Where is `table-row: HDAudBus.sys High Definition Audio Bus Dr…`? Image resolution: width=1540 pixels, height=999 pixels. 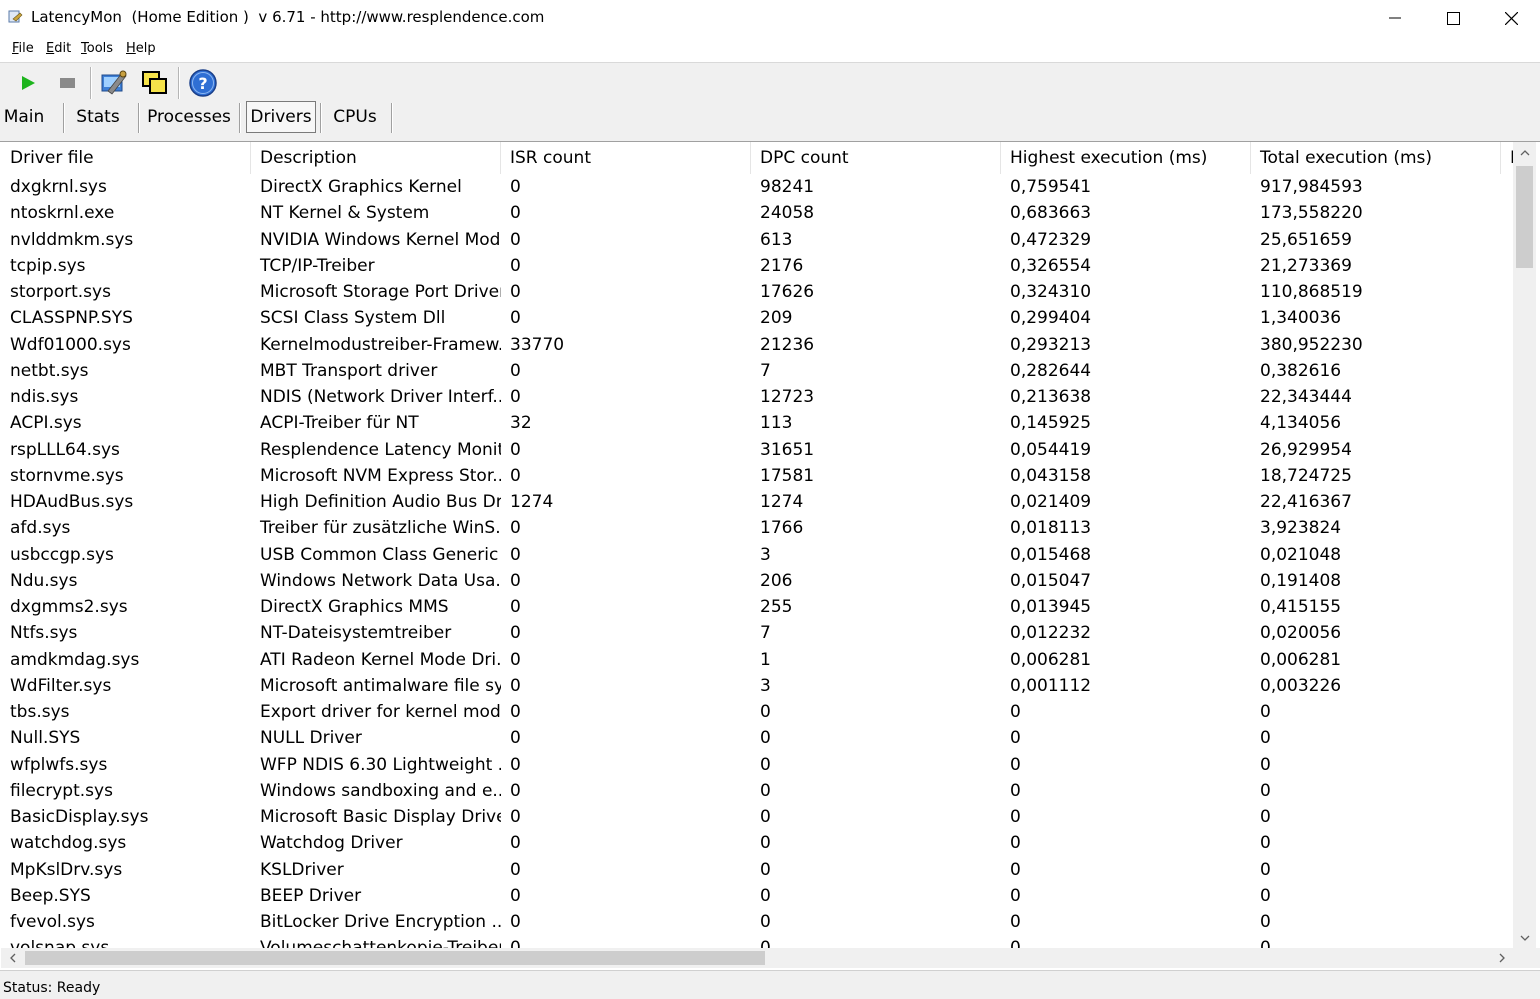
table-row: HDAudBus.sys High Definition Audio Bus Dr… is located at coordinates (757, 502).